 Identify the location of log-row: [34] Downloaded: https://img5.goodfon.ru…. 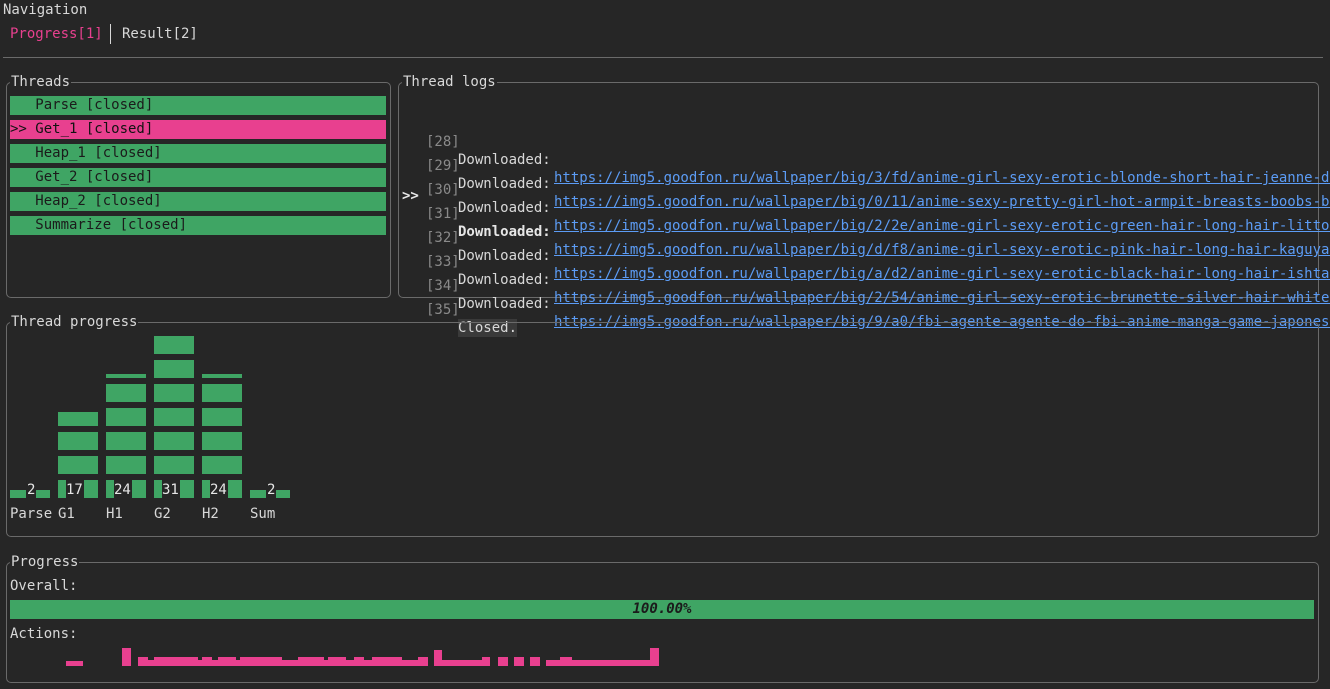
(665, 285).